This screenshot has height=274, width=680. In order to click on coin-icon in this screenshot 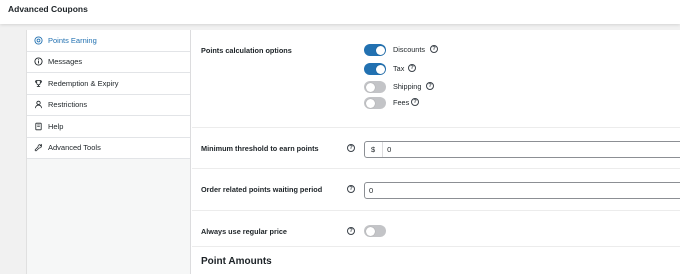, I will do `click(38, 40)`.